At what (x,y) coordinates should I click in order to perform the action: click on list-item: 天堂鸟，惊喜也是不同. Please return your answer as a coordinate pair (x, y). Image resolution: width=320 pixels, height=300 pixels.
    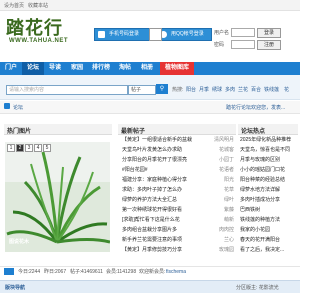
    Looking at the image, I should click on (269, 150).